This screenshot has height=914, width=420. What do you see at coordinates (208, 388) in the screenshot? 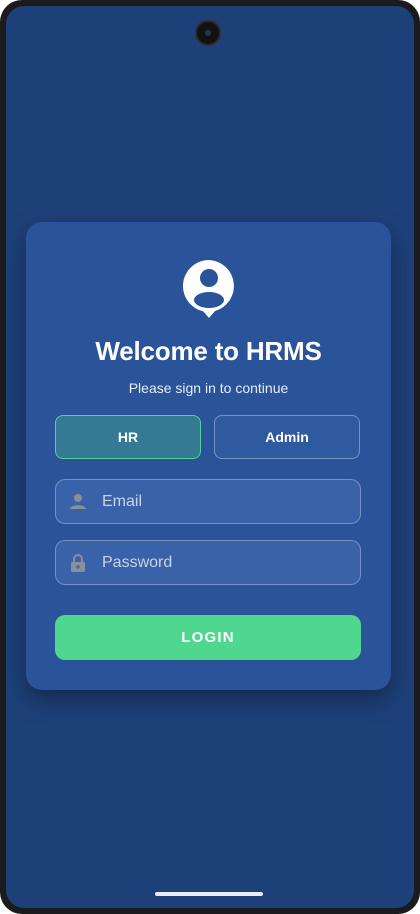
I see `page-subtitle: Please sign in to continue` at bounding box center [208, 388].